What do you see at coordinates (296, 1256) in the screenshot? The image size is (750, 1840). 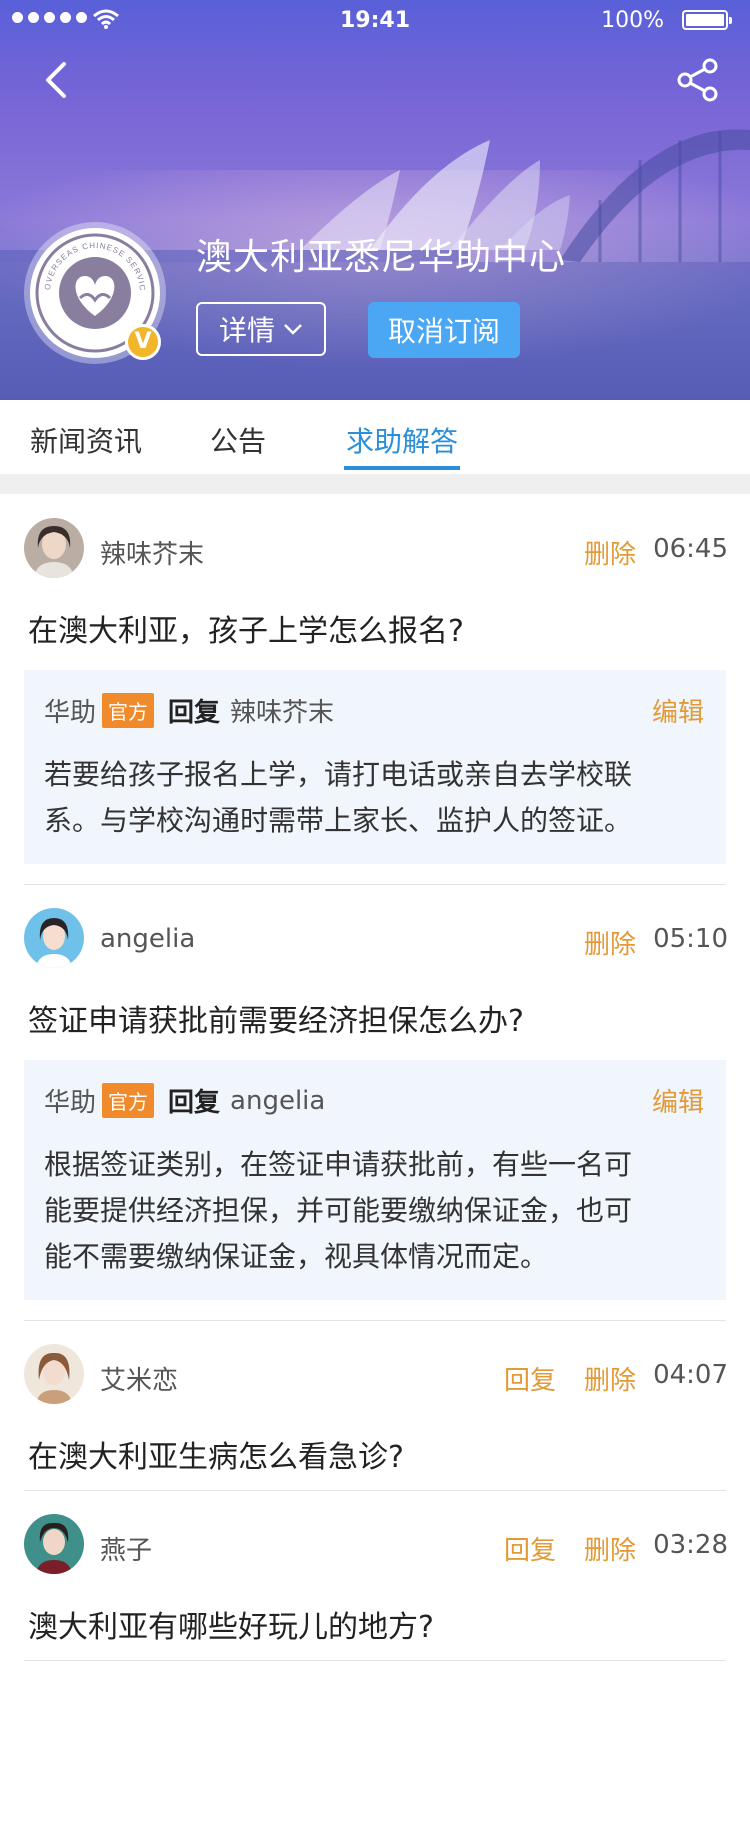 I see `reply-line: 能不需要缴纳保证金，视具体情况而定。` at bounding box center [296, 1256].